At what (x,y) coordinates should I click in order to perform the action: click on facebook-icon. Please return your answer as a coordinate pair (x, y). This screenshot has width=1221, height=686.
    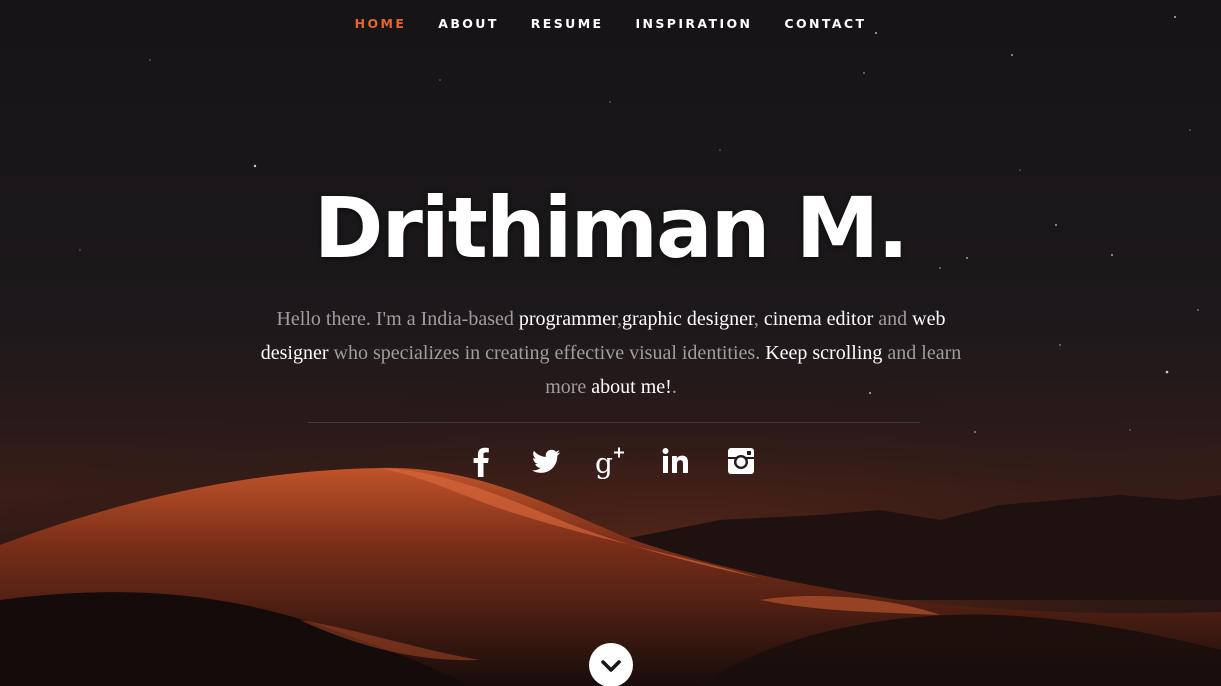
    Looking at the image, I should click on (481, 462).